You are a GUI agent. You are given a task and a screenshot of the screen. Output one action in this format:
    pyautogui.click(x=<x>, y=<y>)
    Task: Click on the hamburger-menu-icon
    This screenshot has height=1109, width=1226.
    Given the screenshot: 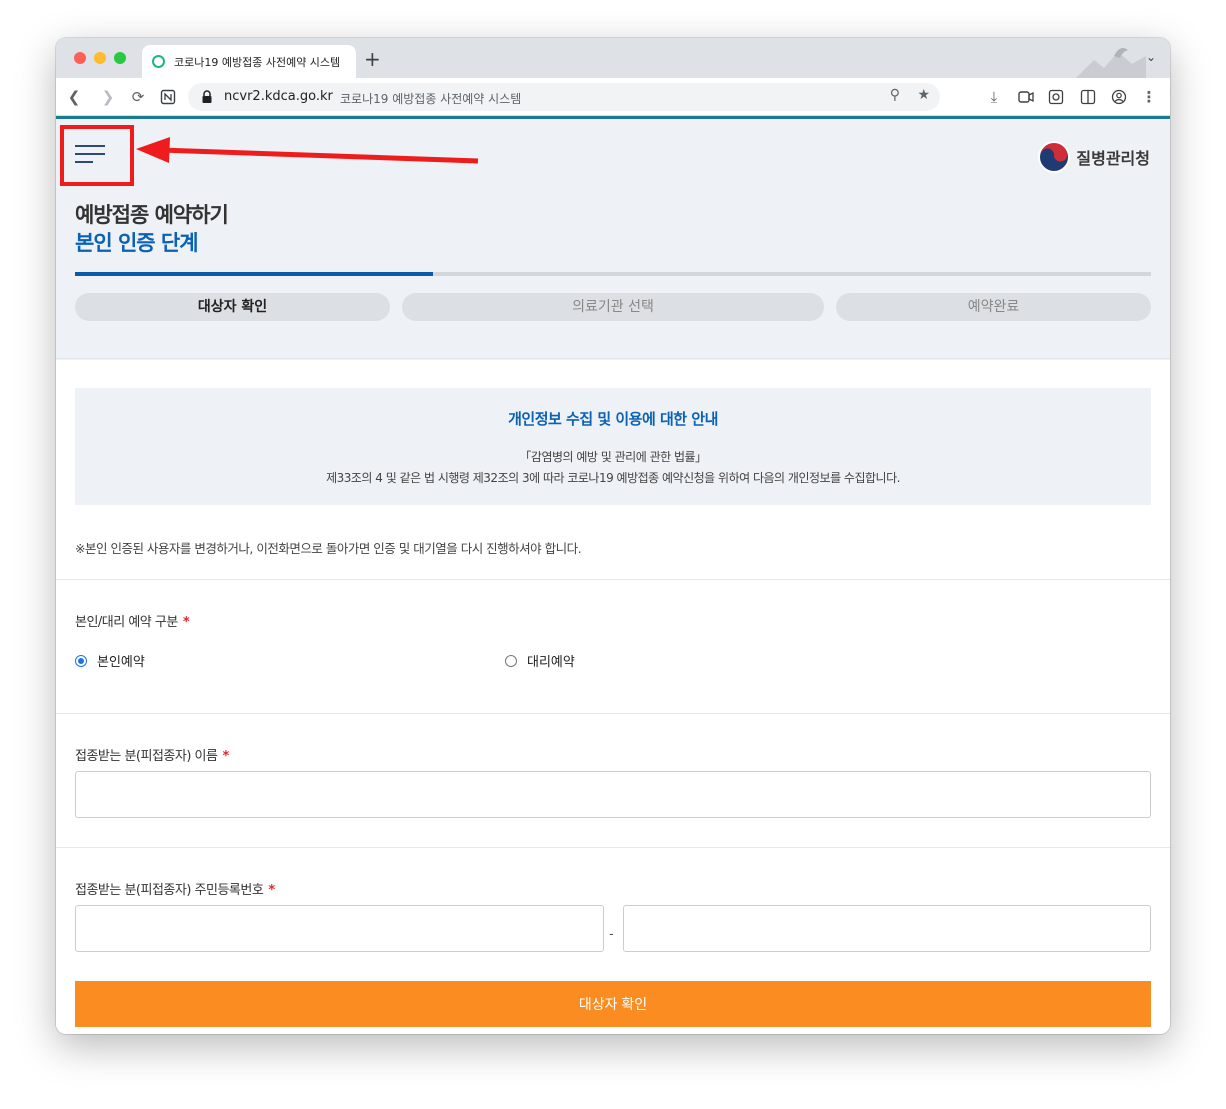 What is the action you would take?
    pyautogui.click(x=90, y=153)
    